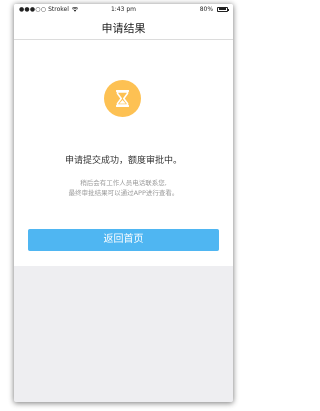  What do you see at coordinates (123, 183) in the screenshot?
I see `result-subtext-line-1: 稍后会有工作人员电话联系您,` at bounding box center [123, 183].